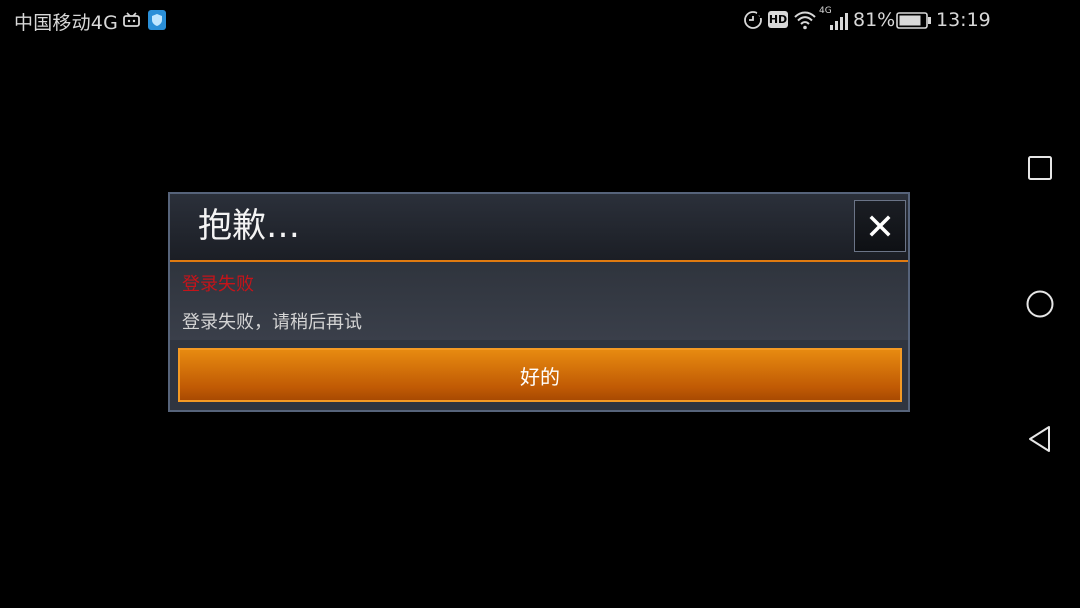 Image resolution: width=1080 pixels, height=608 pixels. I want to click on signal-icon: 4G, so click(835, 18).